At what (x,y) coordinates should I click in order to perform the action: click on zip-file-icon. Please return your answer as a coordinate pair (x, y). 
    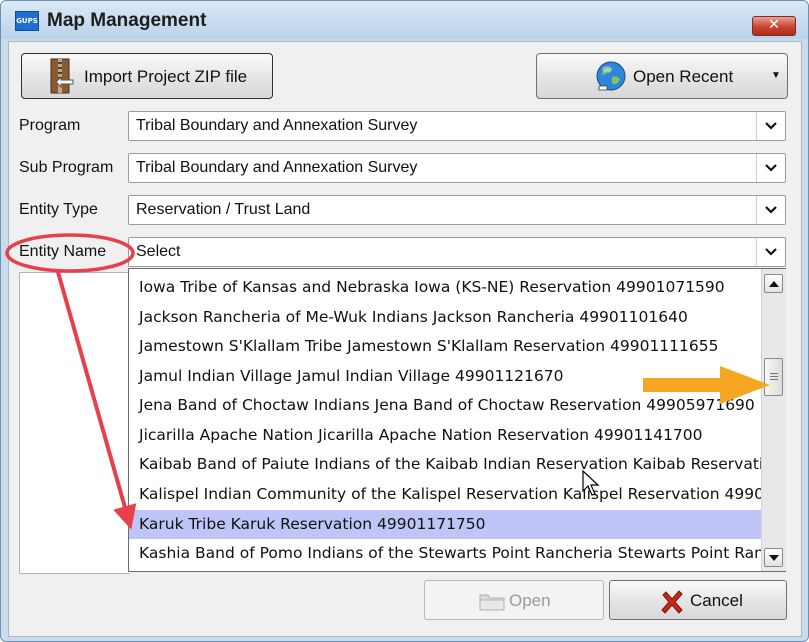
    Looking at the image, I should click on (62, 76).